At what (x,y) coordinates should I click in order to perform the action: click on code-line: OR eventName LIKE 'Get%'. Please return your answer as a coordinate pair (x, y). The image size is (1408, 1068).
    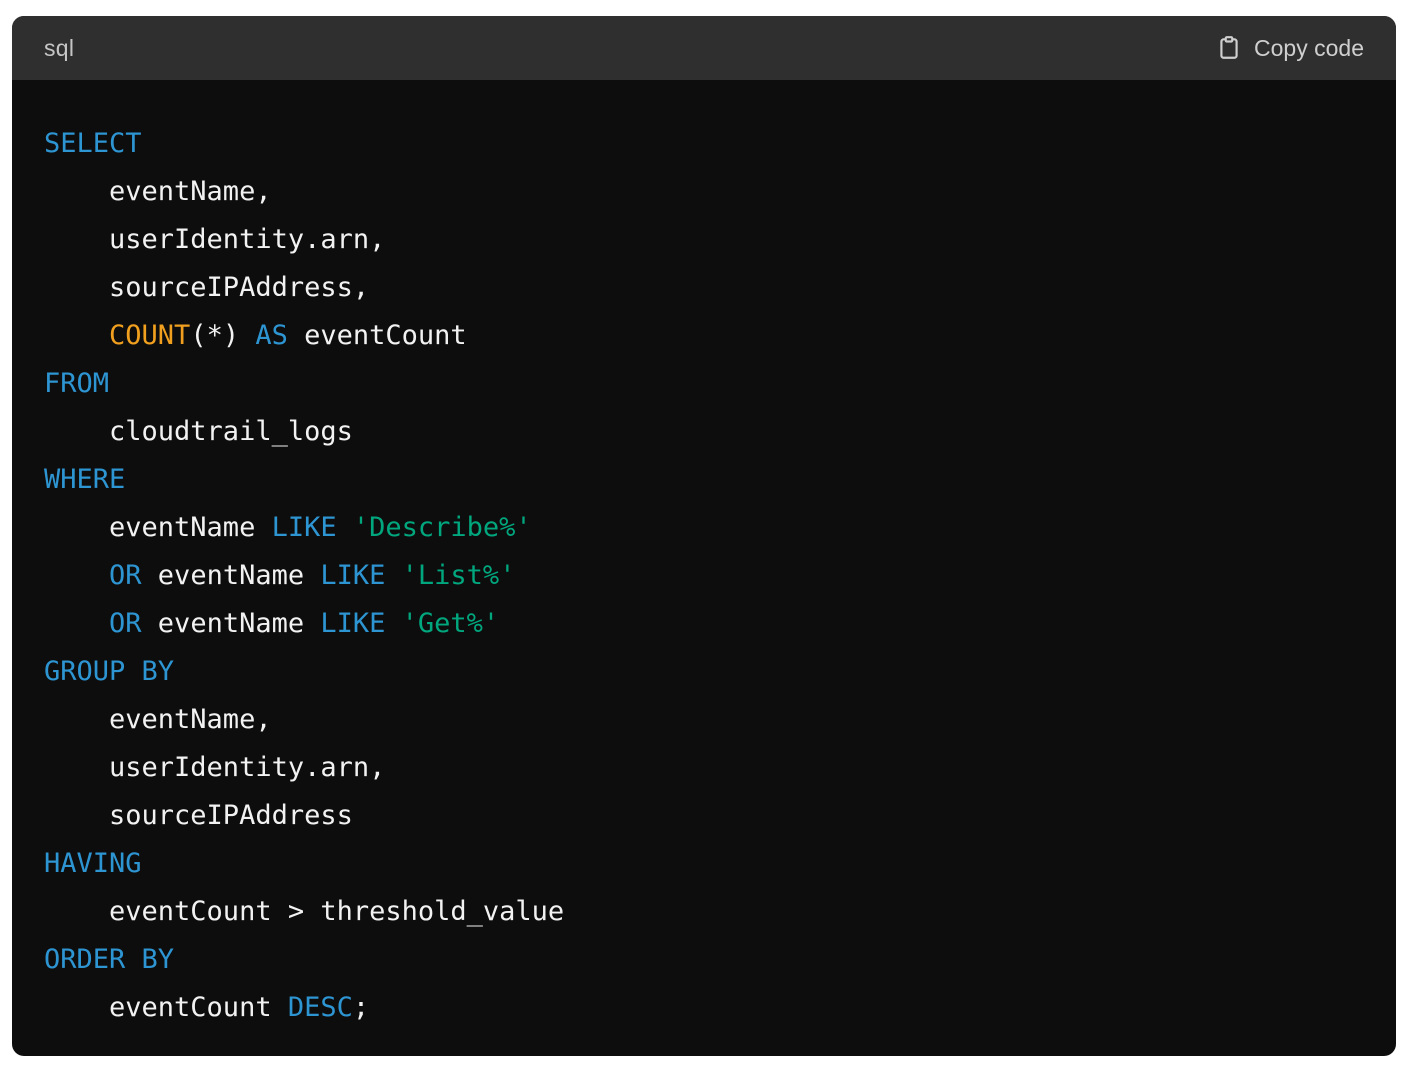
    Looking at the image, I should click on (720, 624).